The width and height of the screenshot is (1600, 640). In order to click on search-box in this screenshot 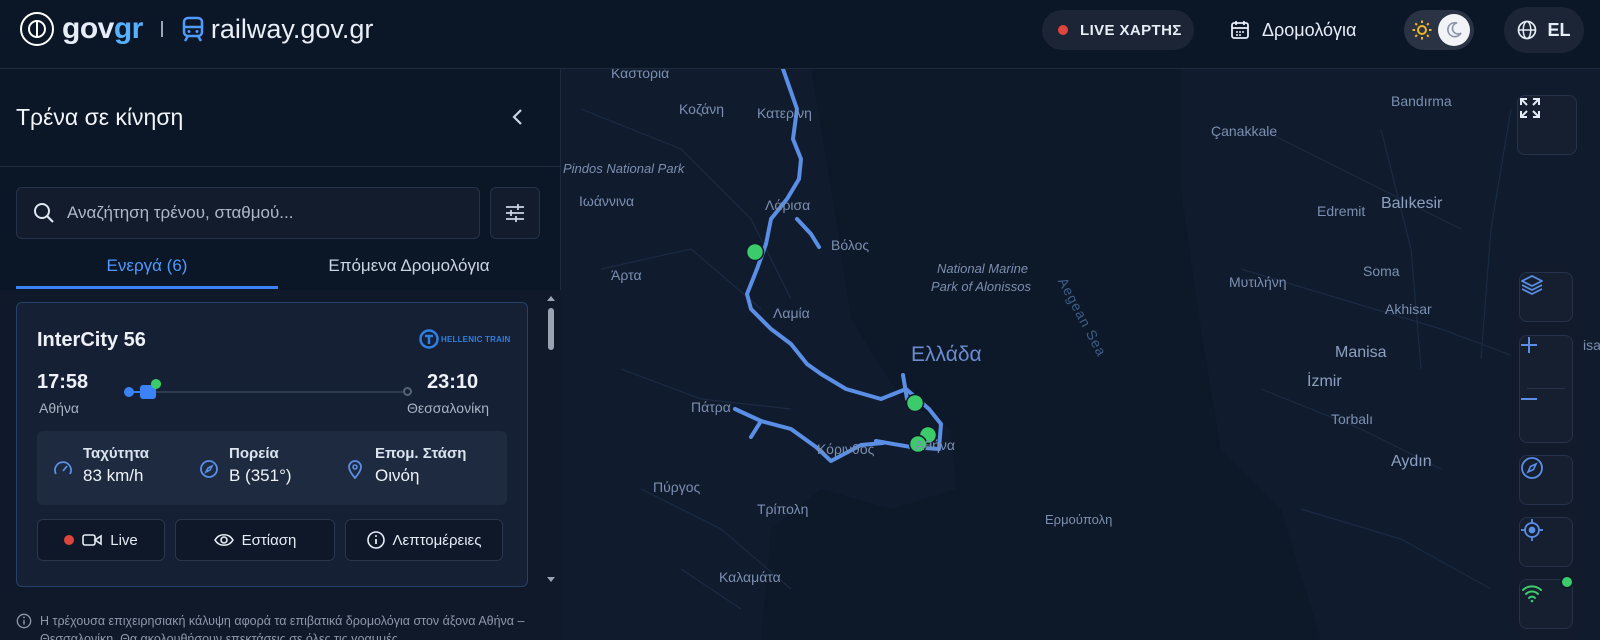, I will do `click(248, 213)`.